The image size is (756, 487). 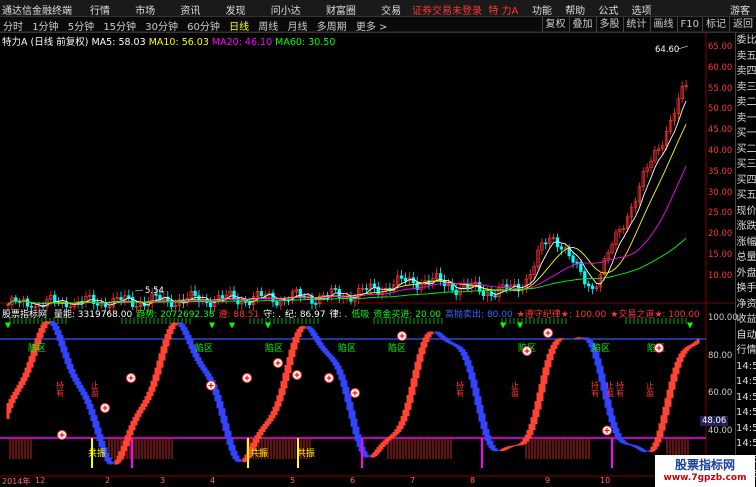 I want to click on indicator-value-0: 量能: 3319768.00, so click(x=93, y=315).